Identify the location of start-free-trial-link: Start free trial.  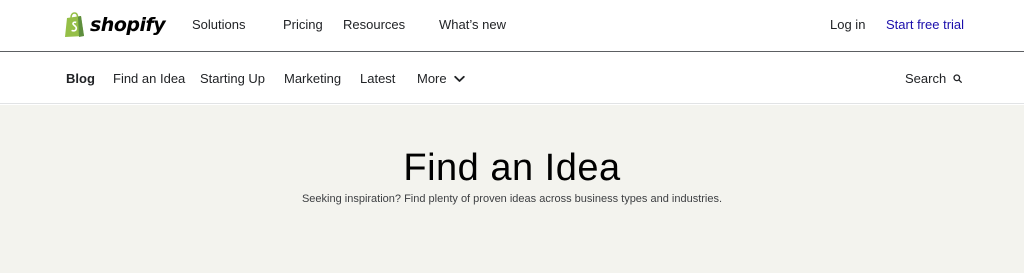
(925, 24).